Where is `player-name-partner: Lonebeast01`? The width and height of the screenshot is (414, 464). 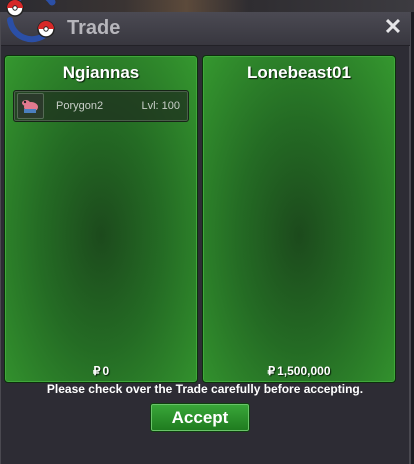
player-name-partner: Lonebeast01 is located at coordinates (299, 72).